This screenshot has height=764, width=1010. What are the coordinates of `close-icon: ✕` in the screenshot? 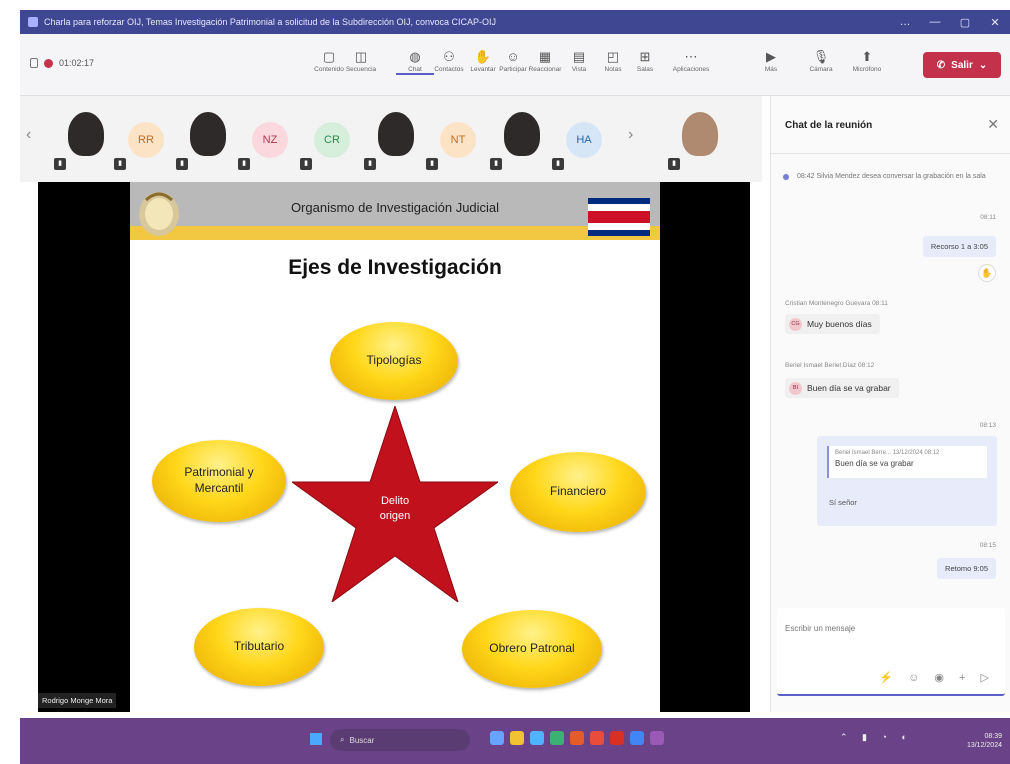 It's located at (993, 124).